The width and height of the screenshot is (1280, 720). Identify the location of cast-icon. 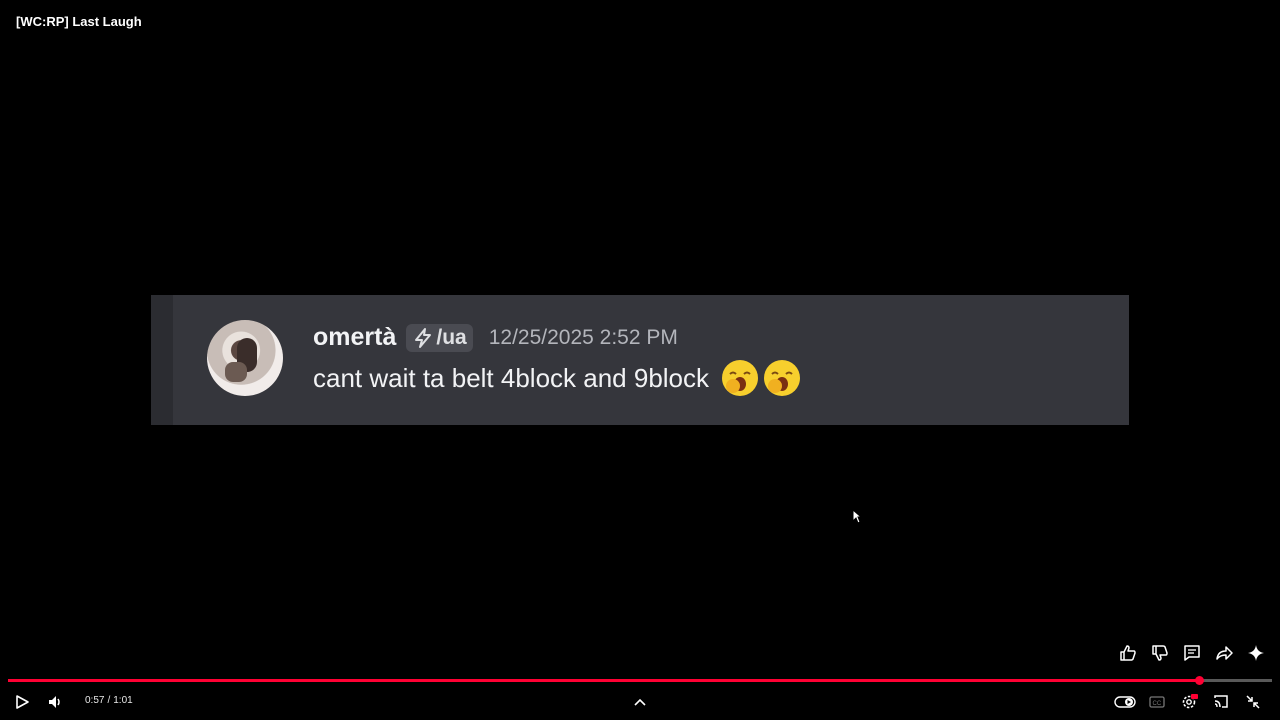
(1221, 702).